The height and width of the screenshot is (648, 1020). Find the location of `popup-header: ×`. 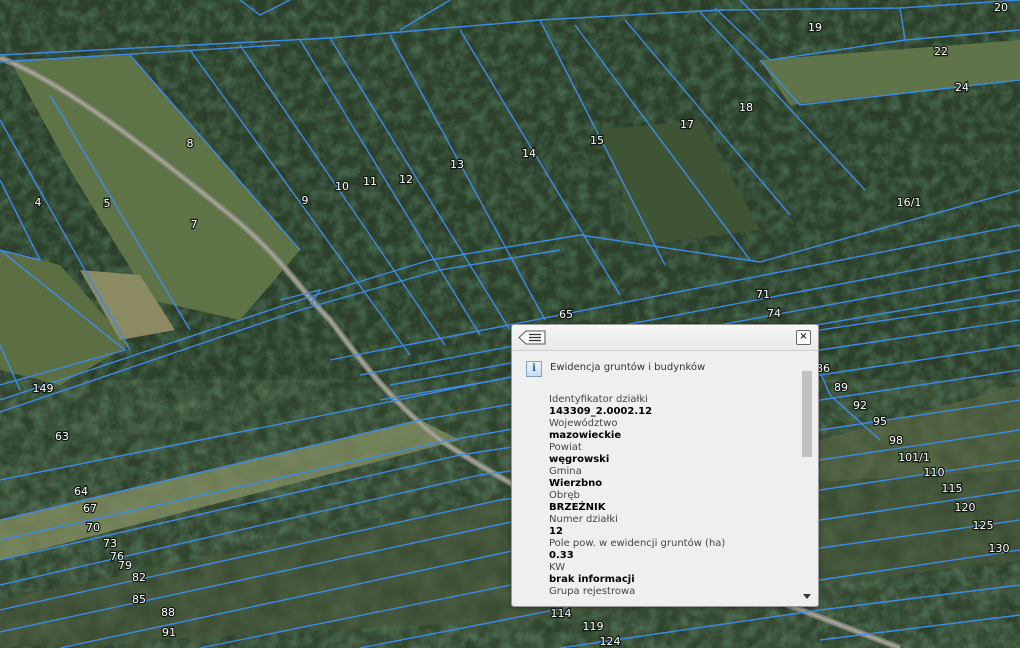

popup-header: × is located at coordinates (665, 338).